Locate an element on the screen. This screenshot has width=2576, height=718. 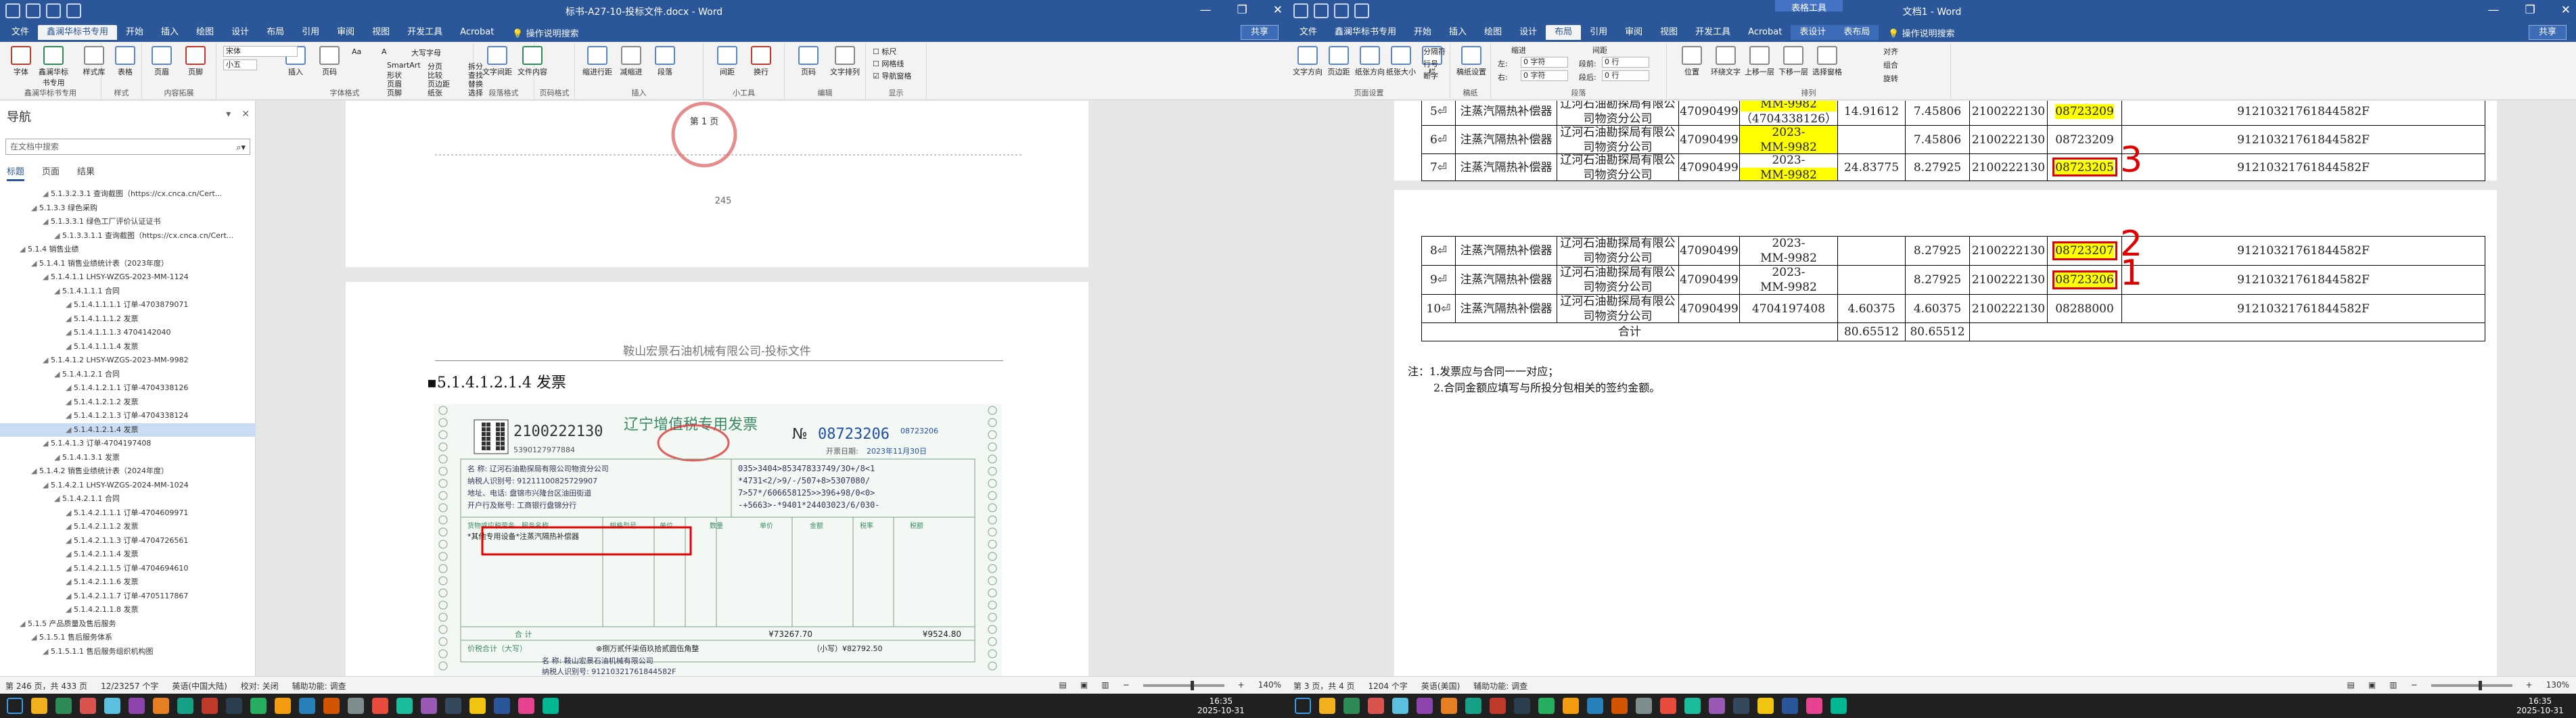
layout-label-1: 间距 is located at coordinates (1599, 50).